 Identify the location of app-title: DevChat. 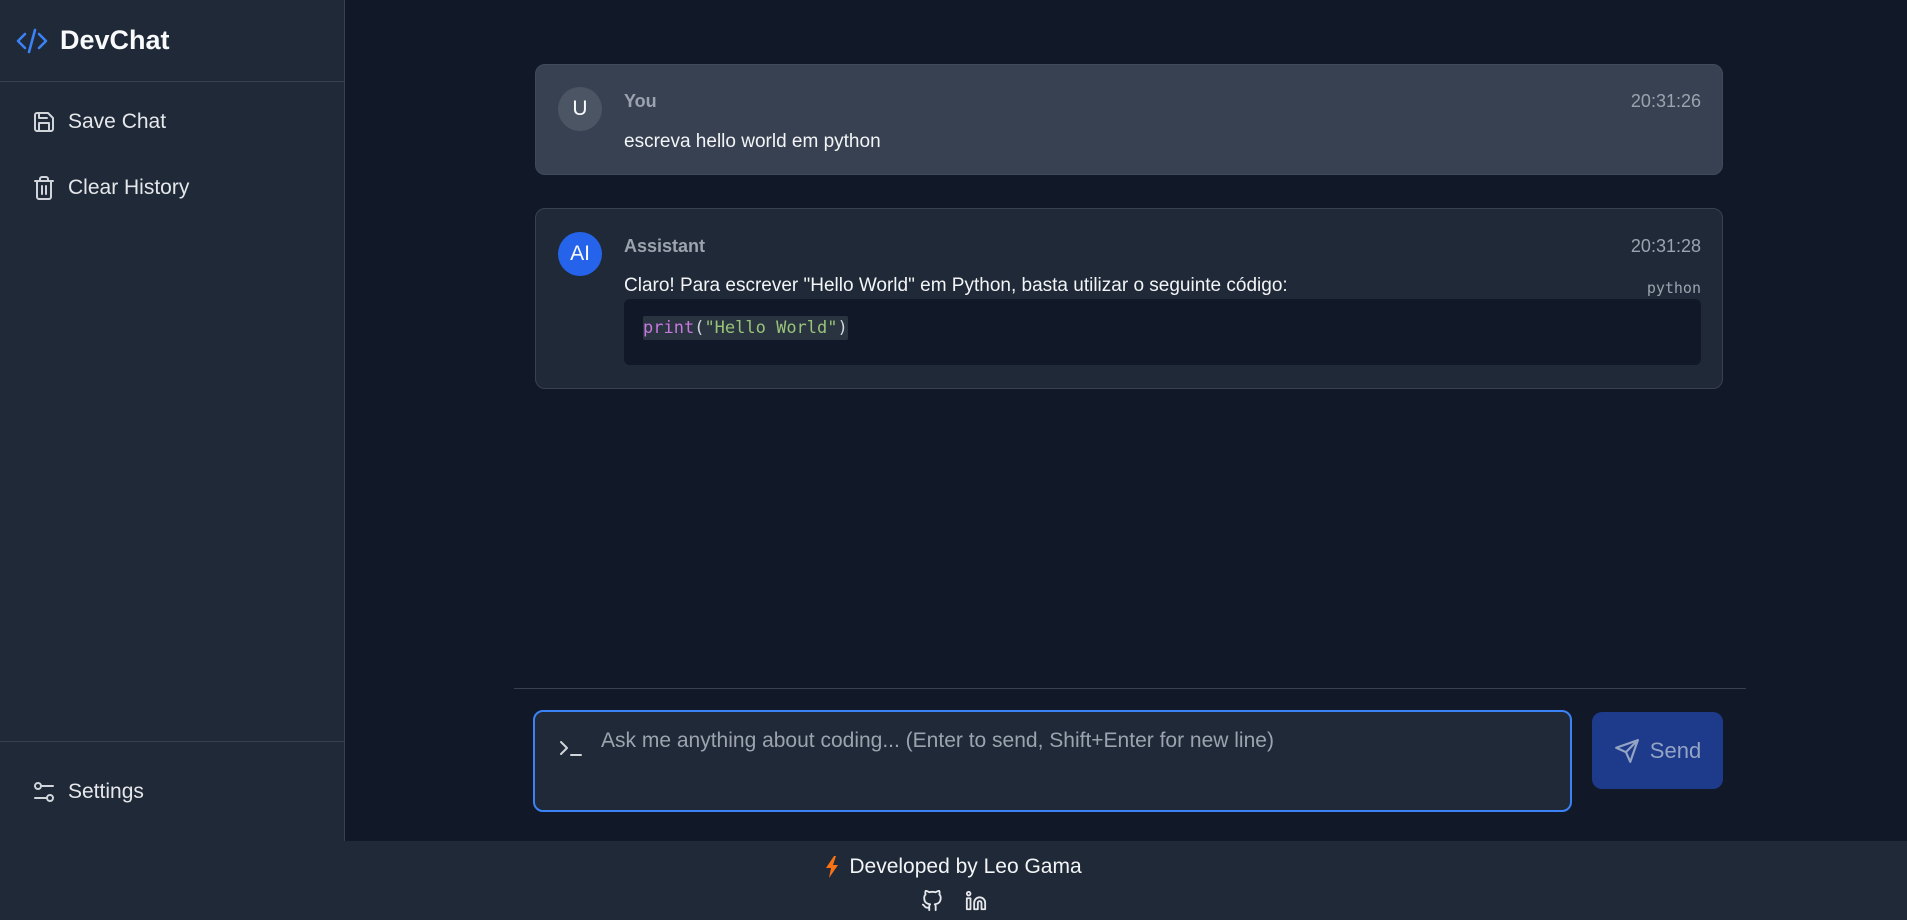
(115, 40).